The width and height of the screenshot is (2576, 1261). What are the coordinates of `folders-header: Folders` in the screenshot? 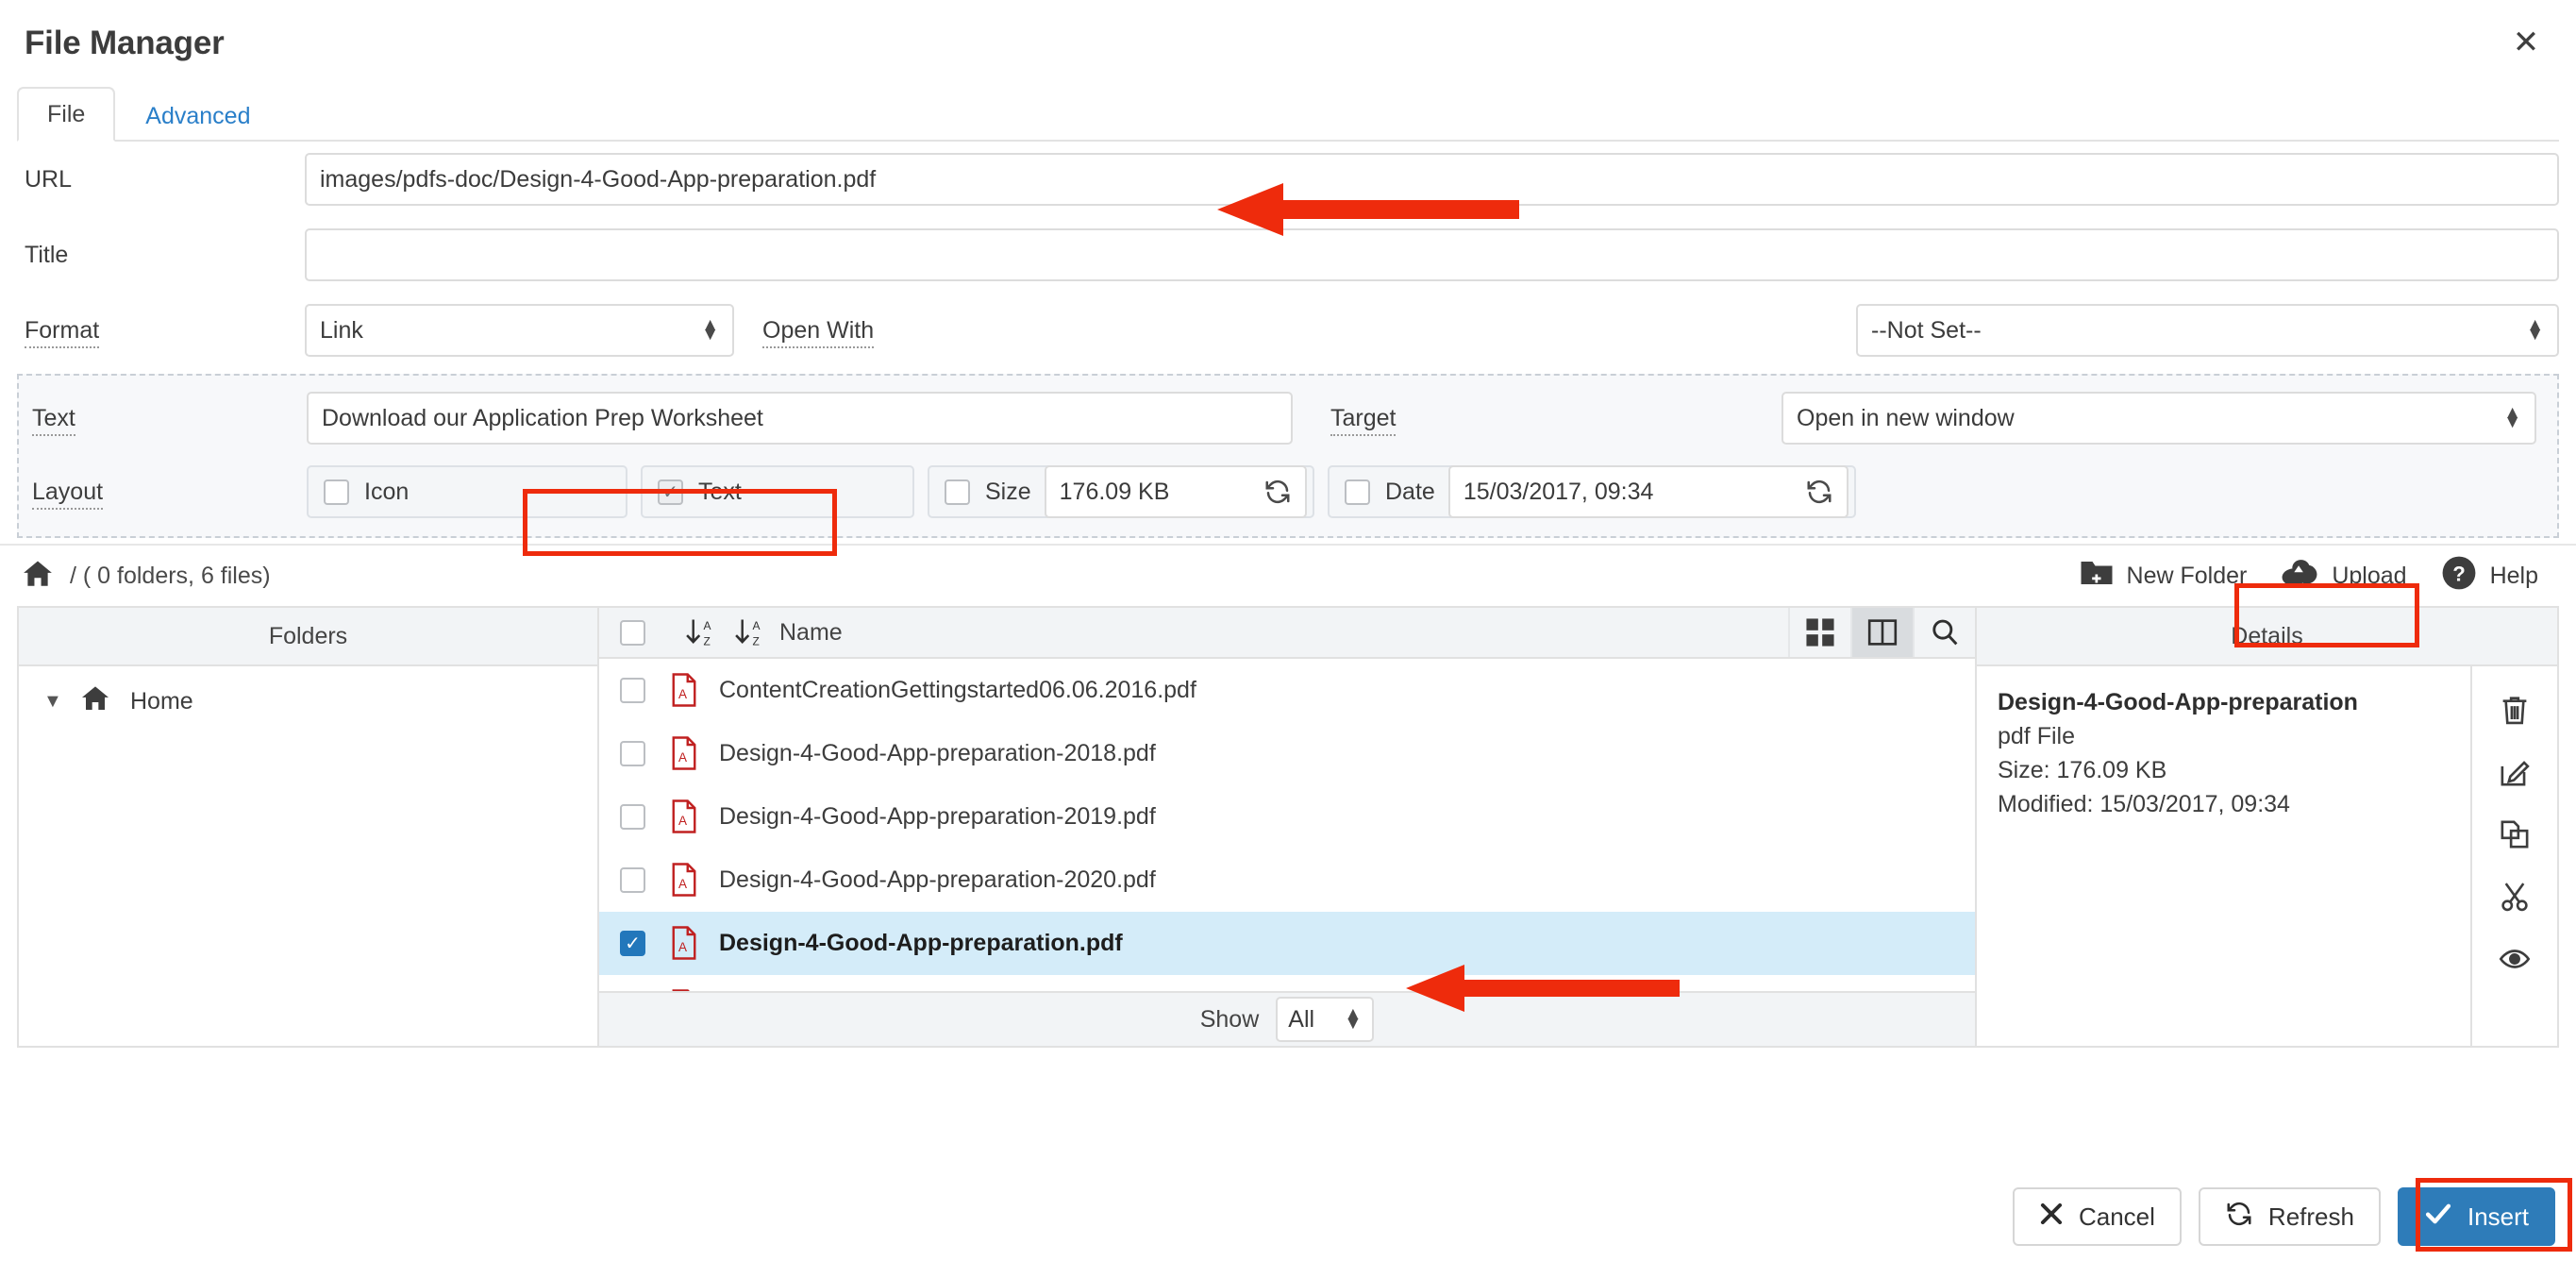 It's located at (308, 637).